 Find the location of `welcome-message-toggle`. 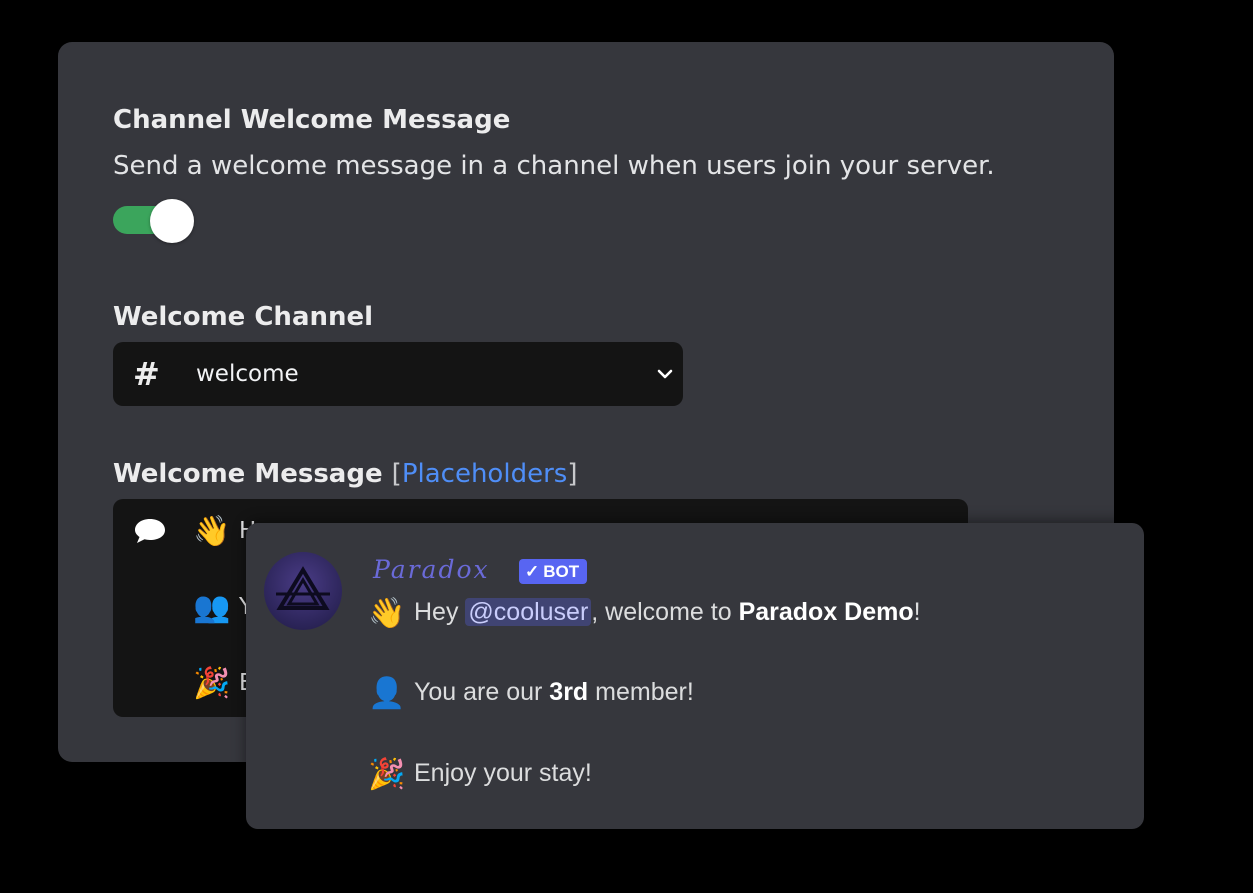

welcome-message-toggle is located at coordinates (155, 221).